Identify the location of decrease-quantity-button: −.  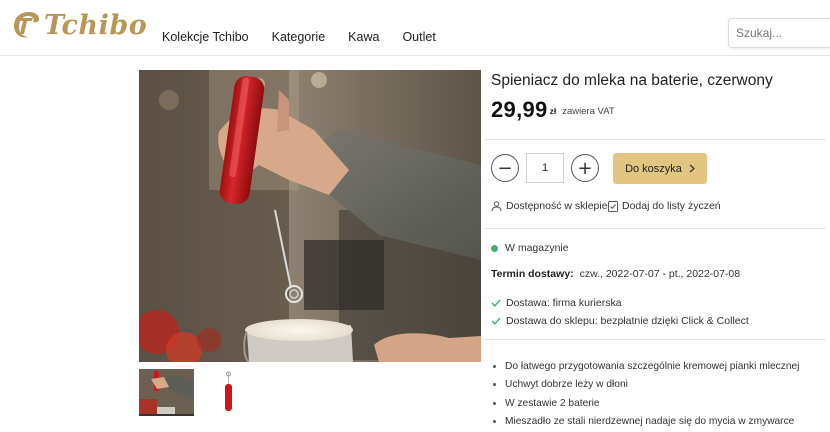
(505, 168).